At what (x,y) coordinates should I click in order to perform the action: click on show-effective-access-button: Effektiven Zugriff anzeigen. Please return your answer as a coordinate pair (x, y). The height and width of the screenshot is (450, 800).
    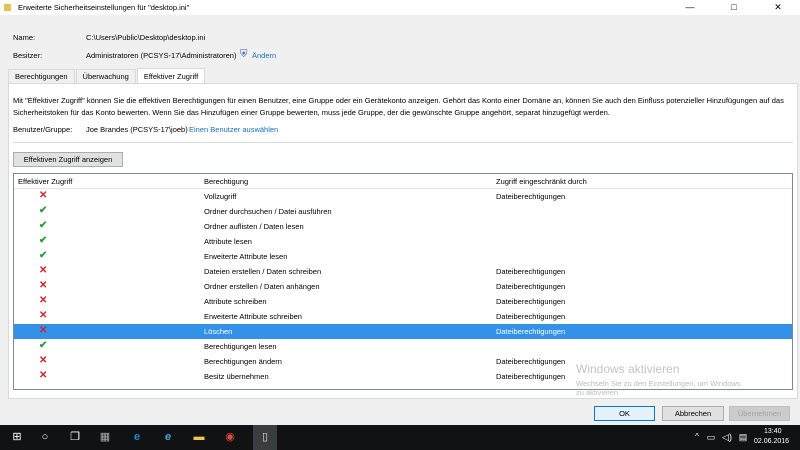
    Looking at the image, I should click on (68, 159).